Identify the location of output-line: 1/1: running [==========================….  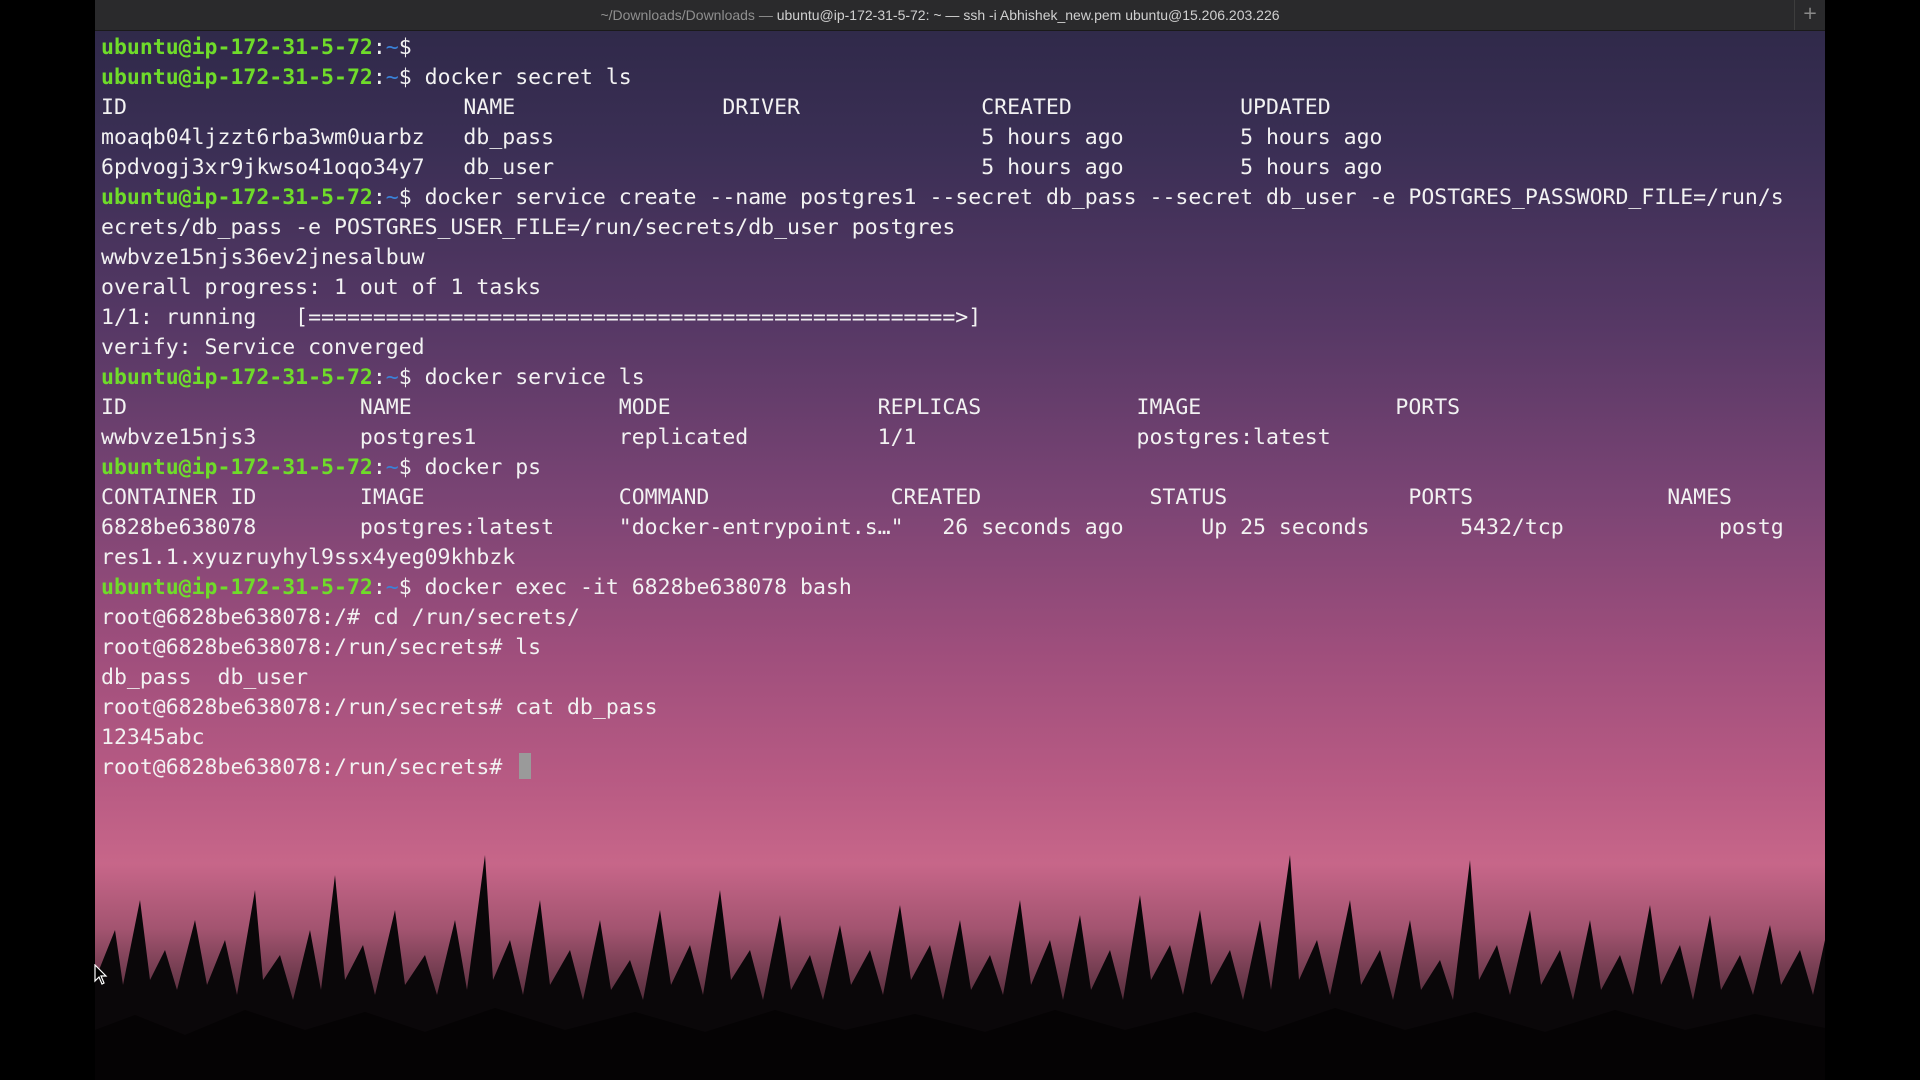
(541, 317).